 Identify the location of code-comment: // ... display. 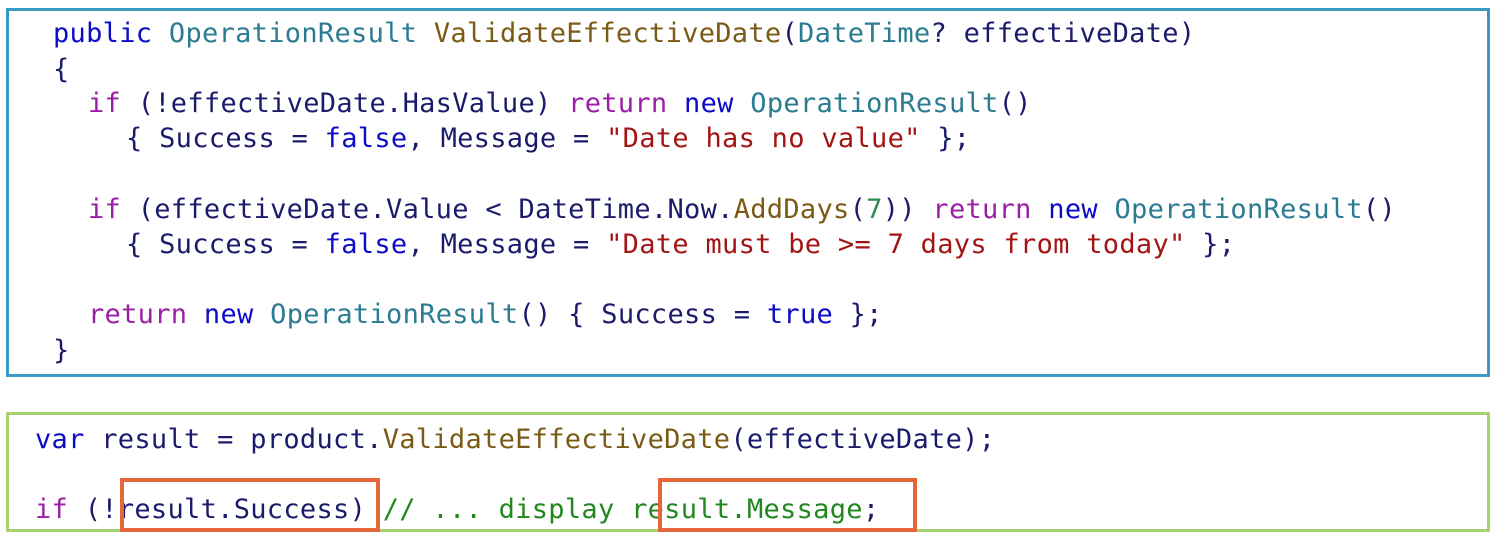
(498, 509).